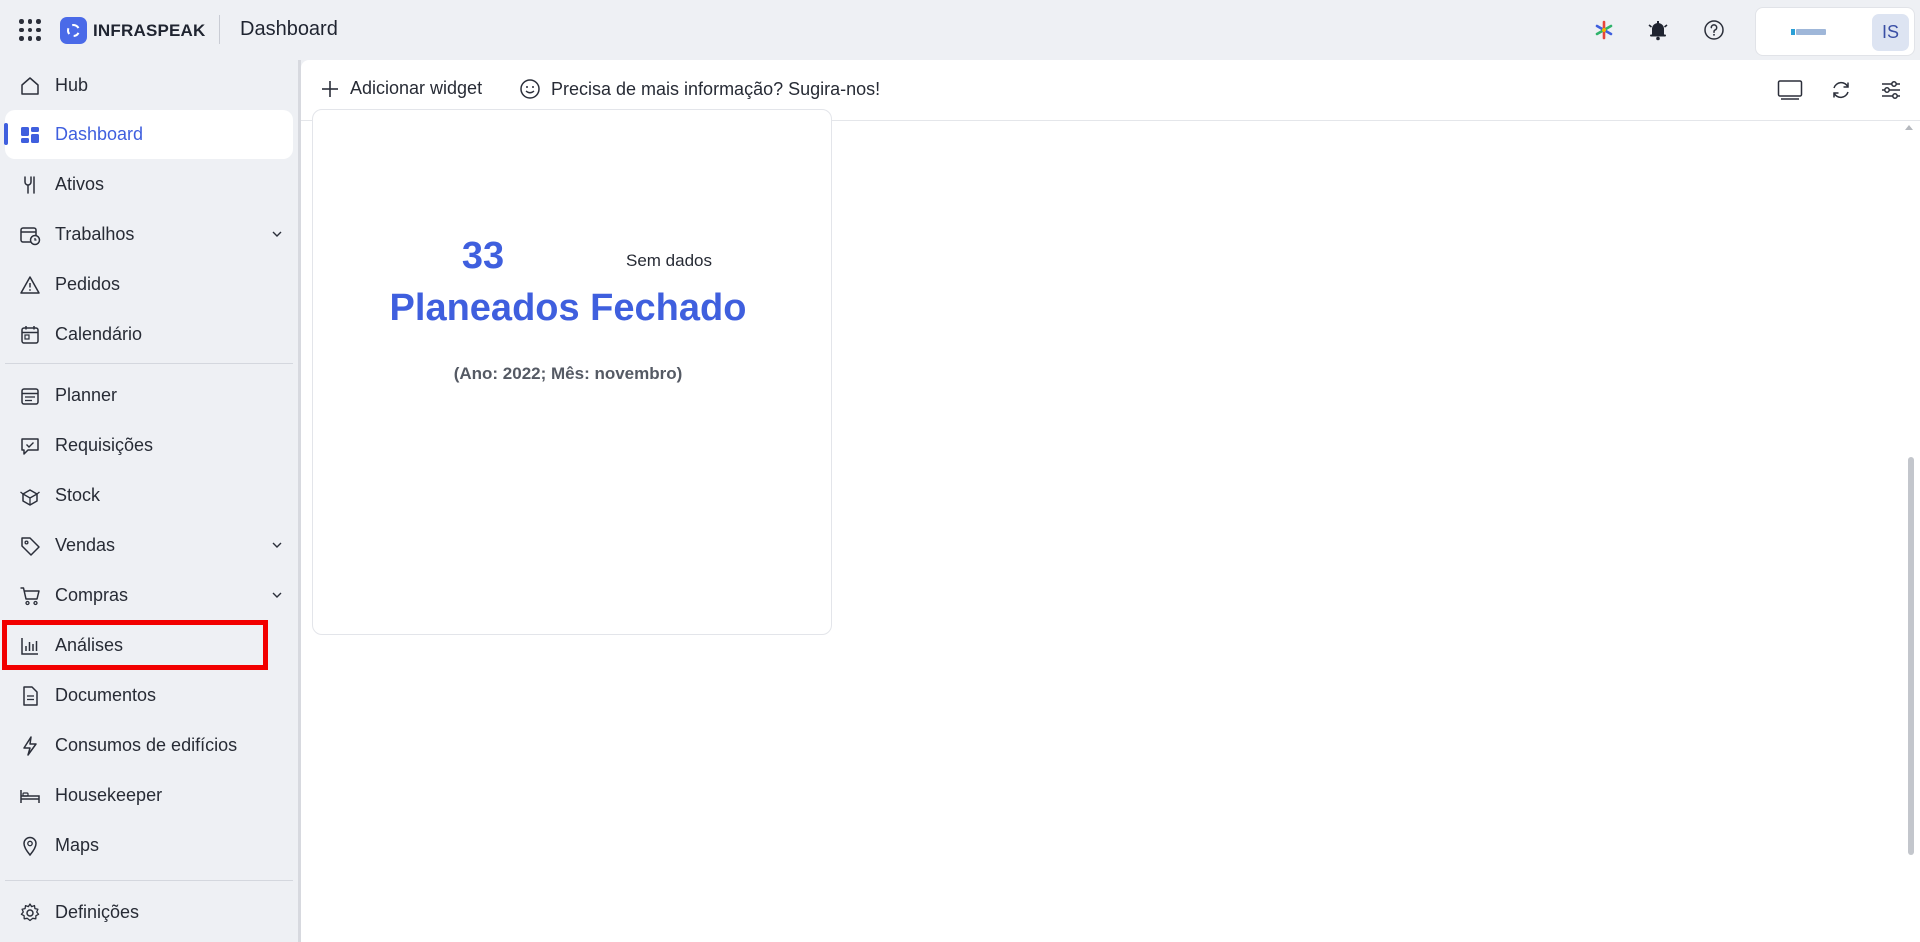 Image resolution: width=1920 pixels, height=942 pixels. What do you see at coordinates (219, 29) in the screenshot?
I see `header-divider` at bounding box center [219, 29].